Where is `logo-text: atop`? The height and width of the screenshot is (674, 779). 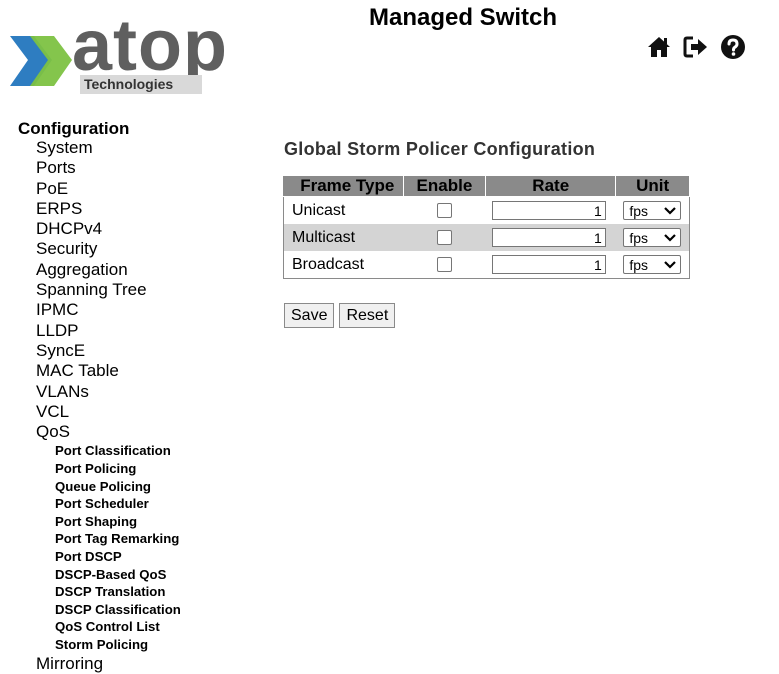 logo-text: atop is located at coordinates (150, 46).